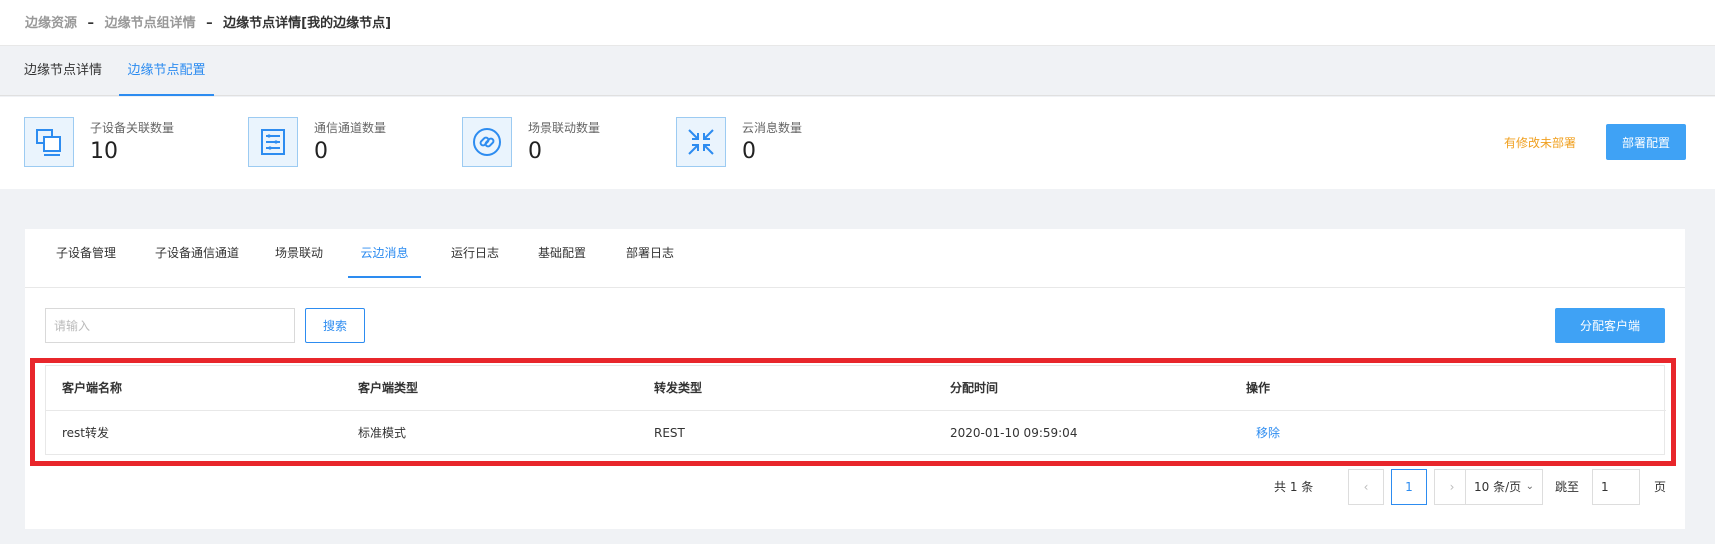  What do you see at coordinates (335, 325) in the screenshot?
I see `search-button: 搜索` at bounding box center [335, 325].